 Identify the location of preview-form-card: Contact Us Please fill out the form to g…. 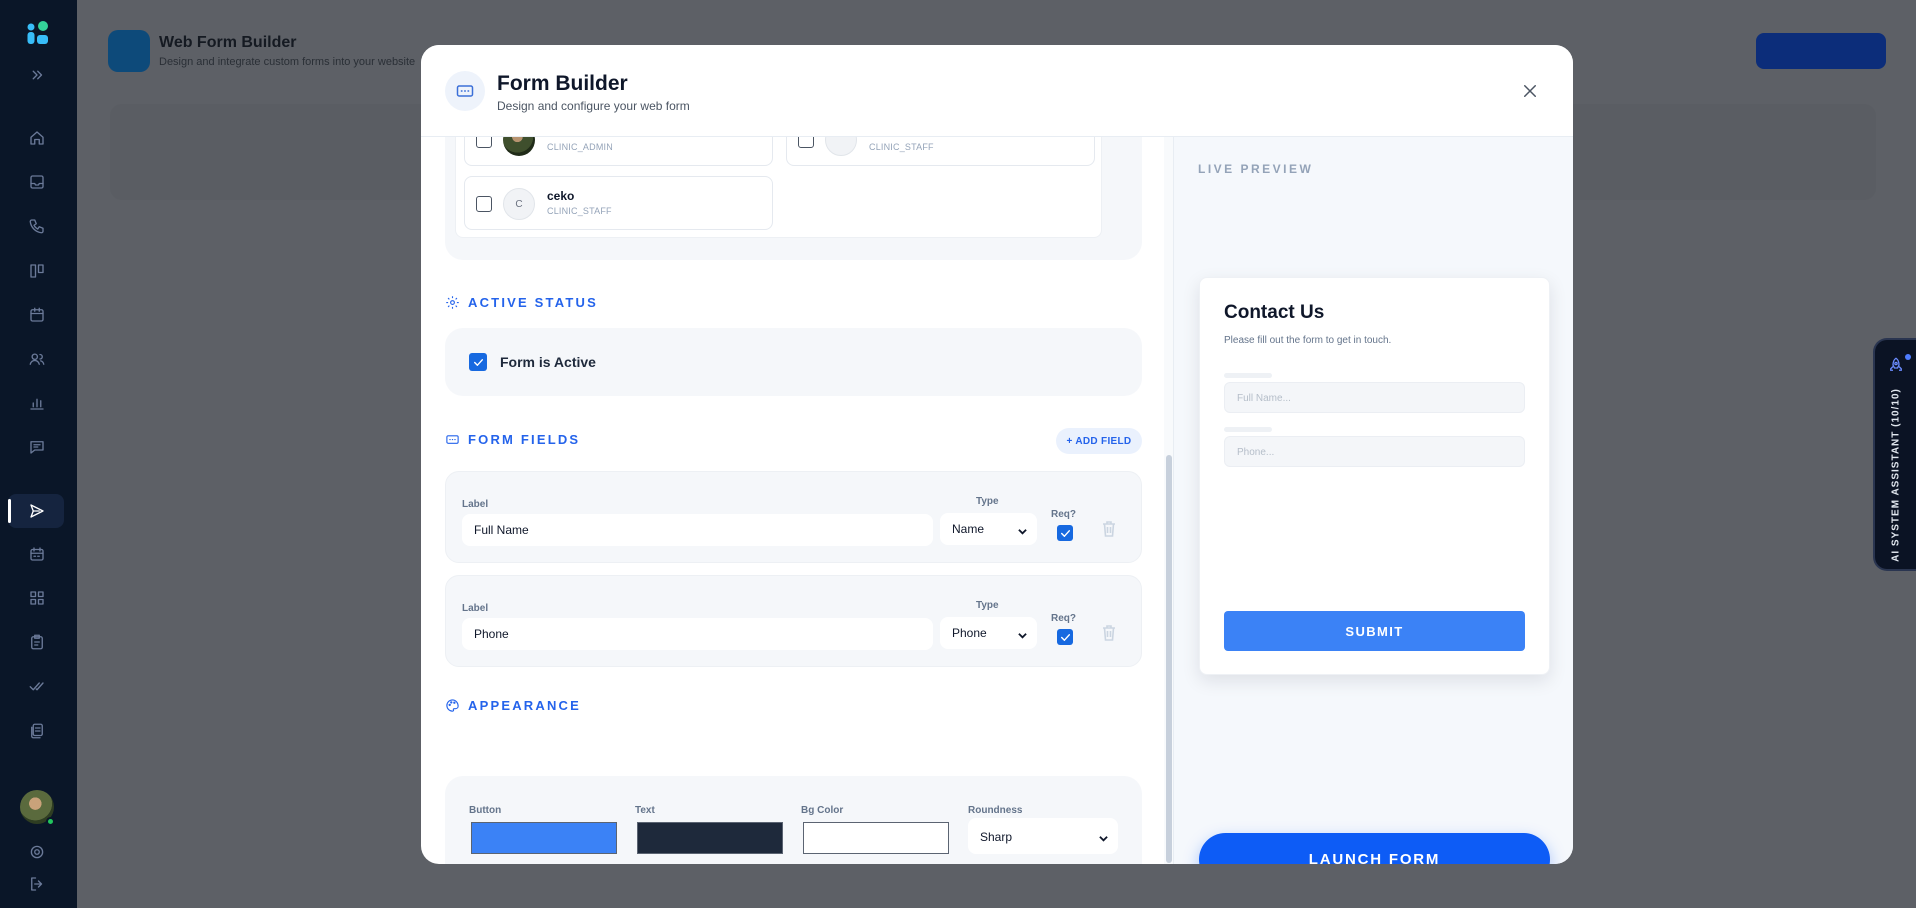
(1374, 476).